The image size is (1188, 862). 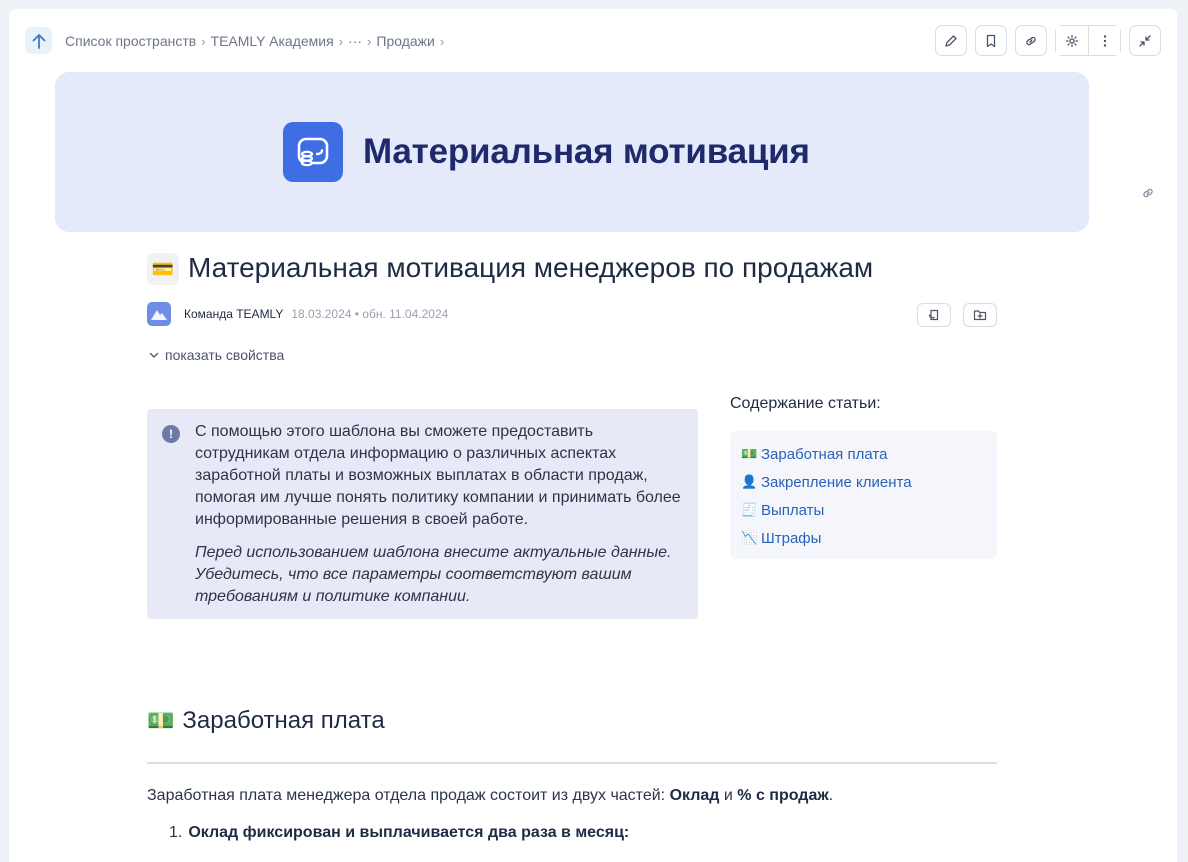 I want to click on gear-icon, so click(x=1072, y=40).